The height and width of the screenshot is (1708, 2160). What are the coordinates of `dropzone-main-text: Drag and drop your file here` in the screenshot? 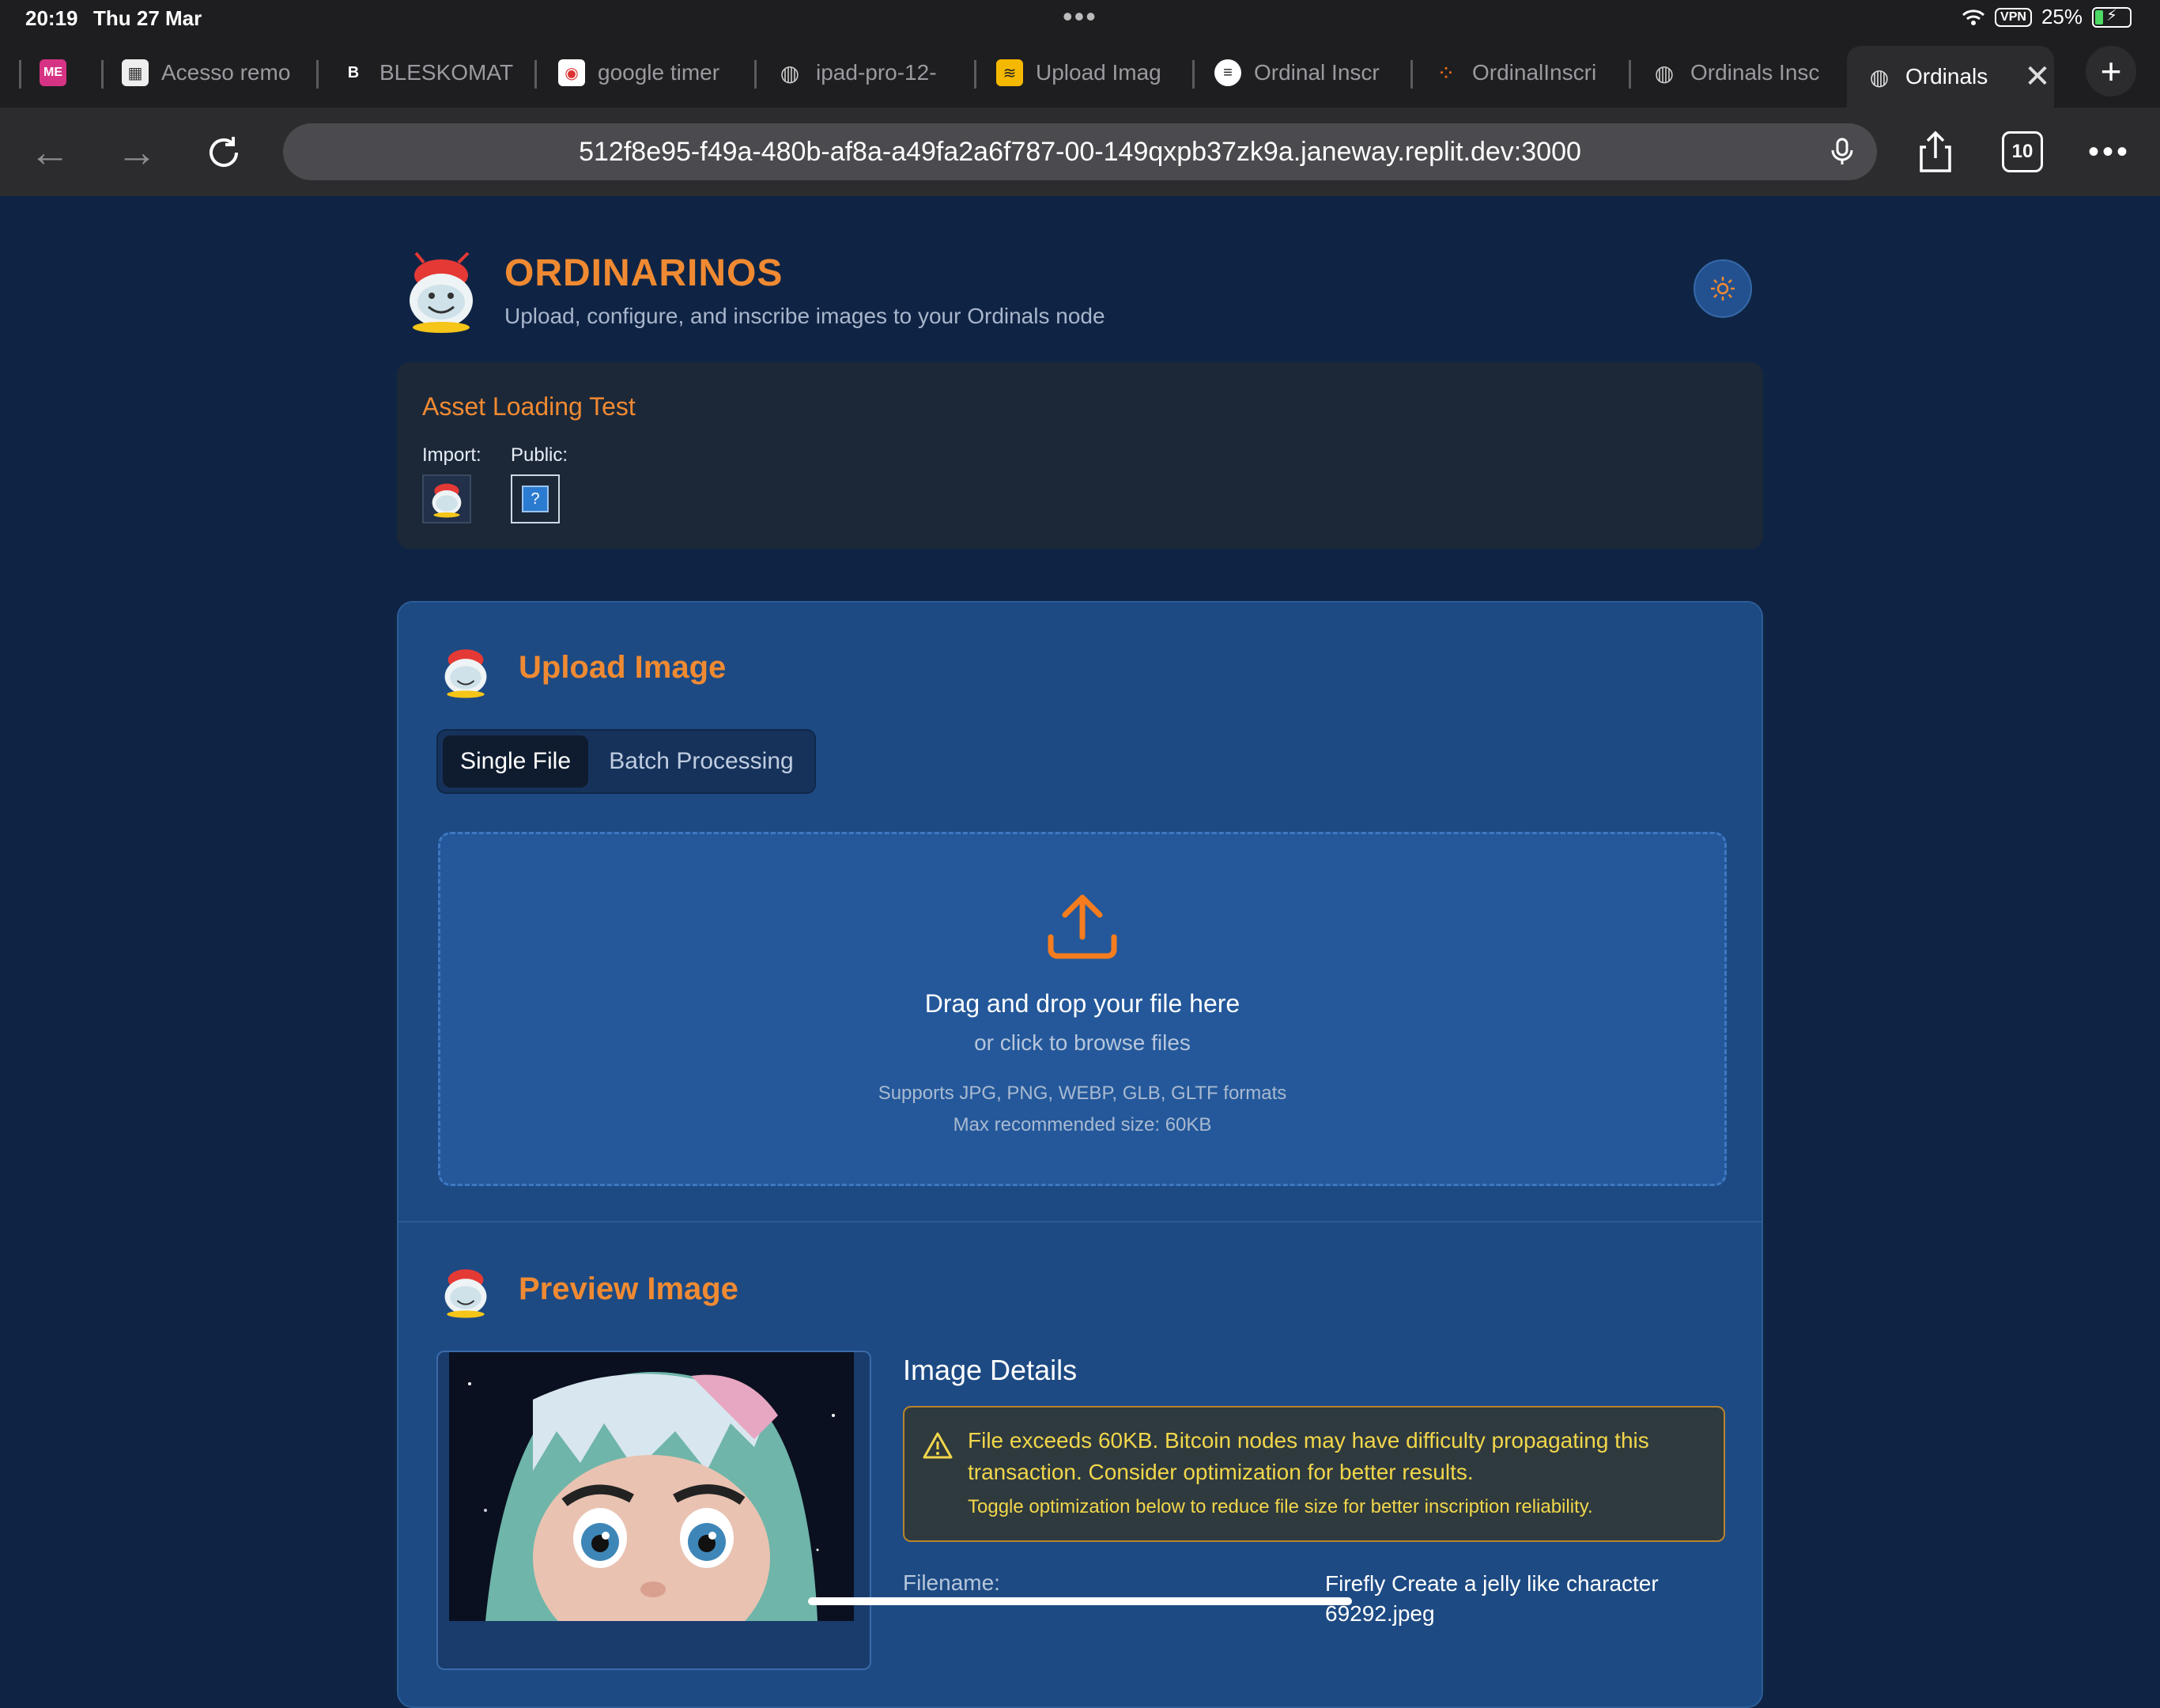 It's located at (1082, 1003).